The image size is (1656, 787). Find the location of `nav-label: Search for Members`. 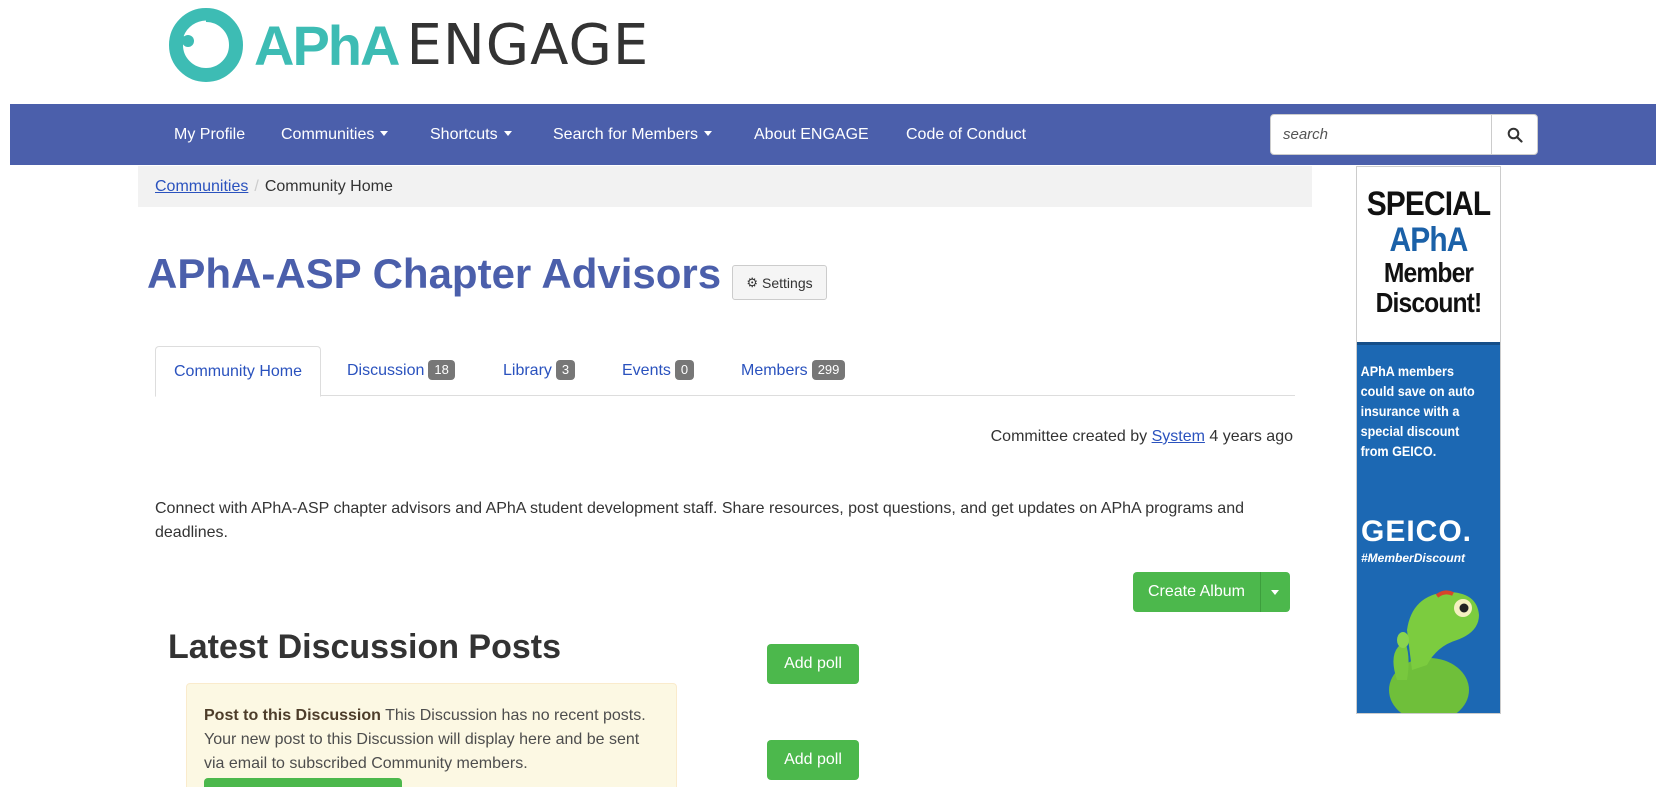

nav-label: Search for Members is located at coordinates (625, 134).